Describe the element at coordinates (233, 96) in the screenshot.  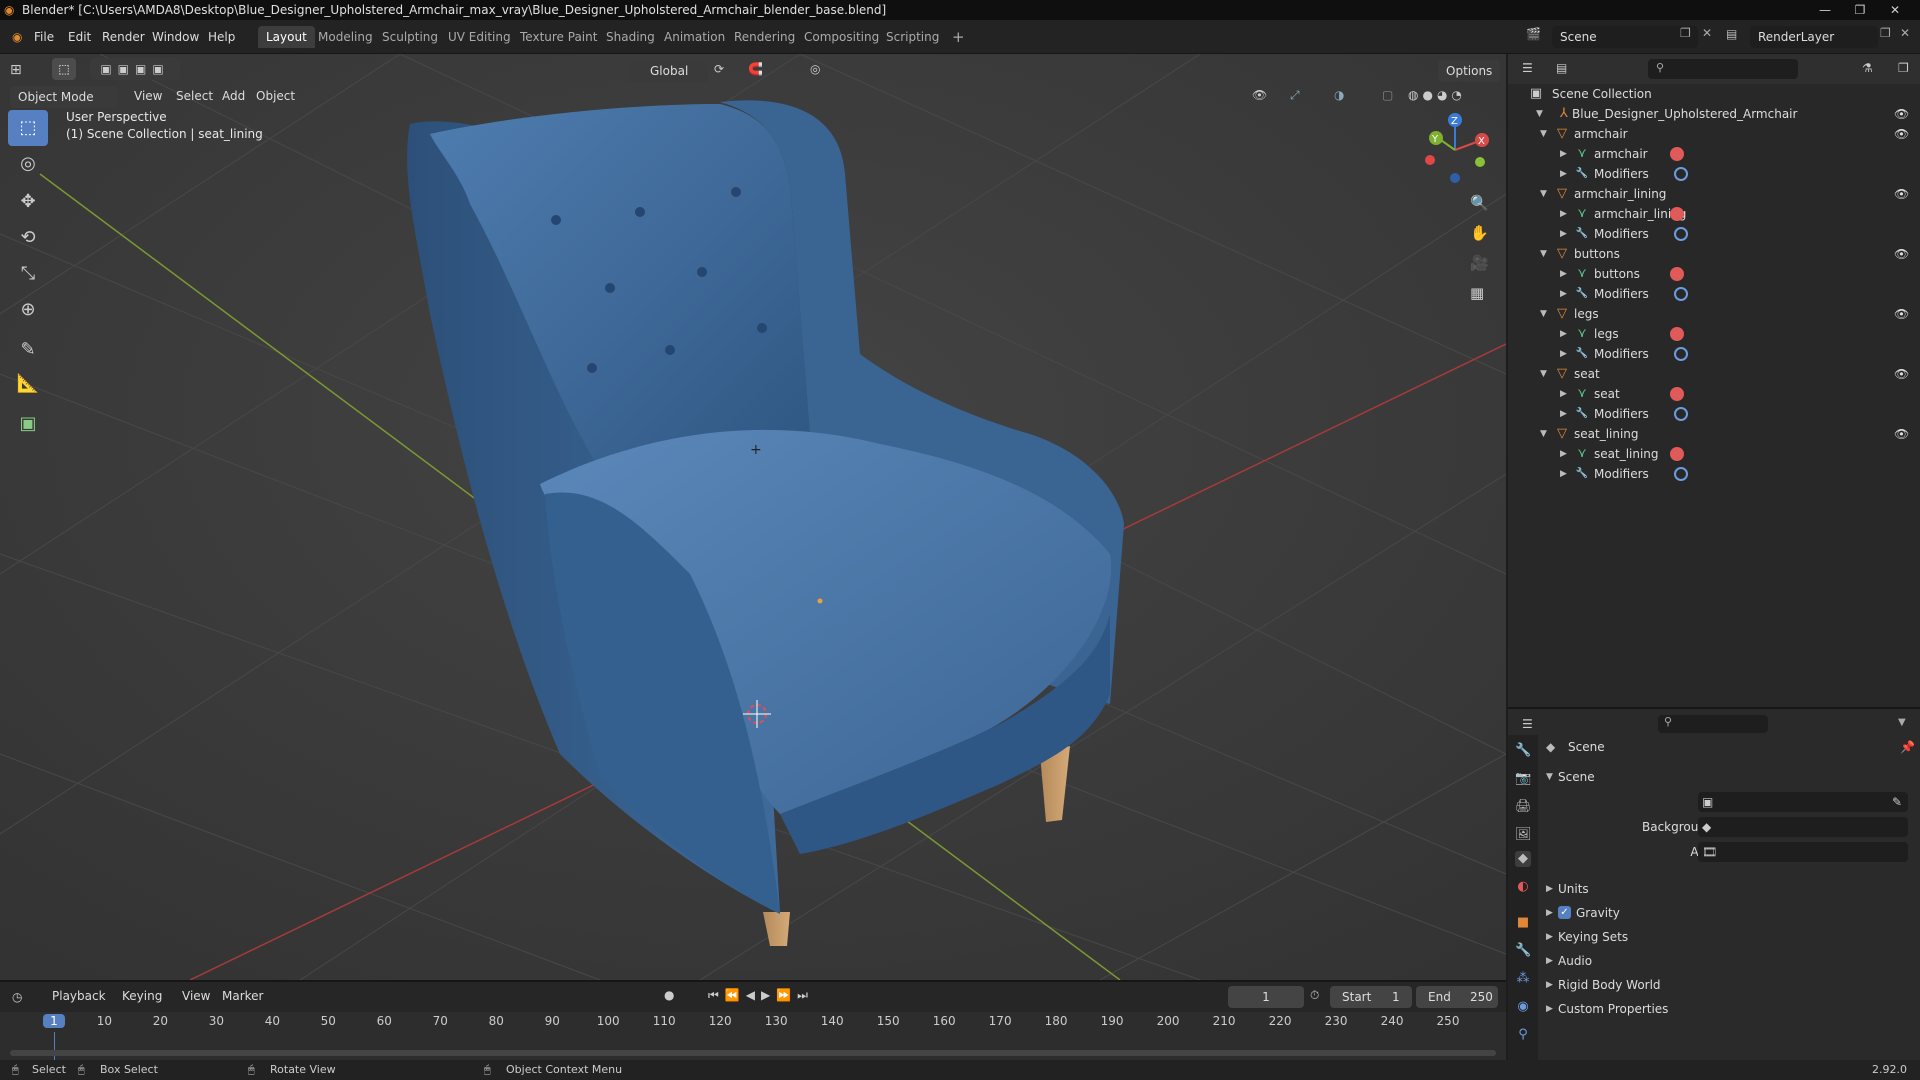
I see `viewport-menu-add: Add` at that location.